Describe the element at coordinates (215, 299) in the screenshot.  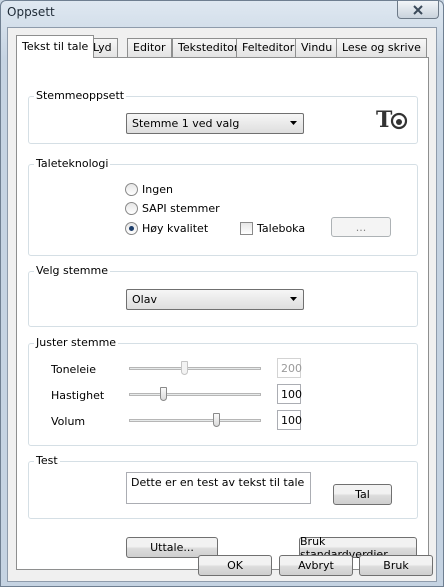
I see `voice-combo: Olav` at that location.